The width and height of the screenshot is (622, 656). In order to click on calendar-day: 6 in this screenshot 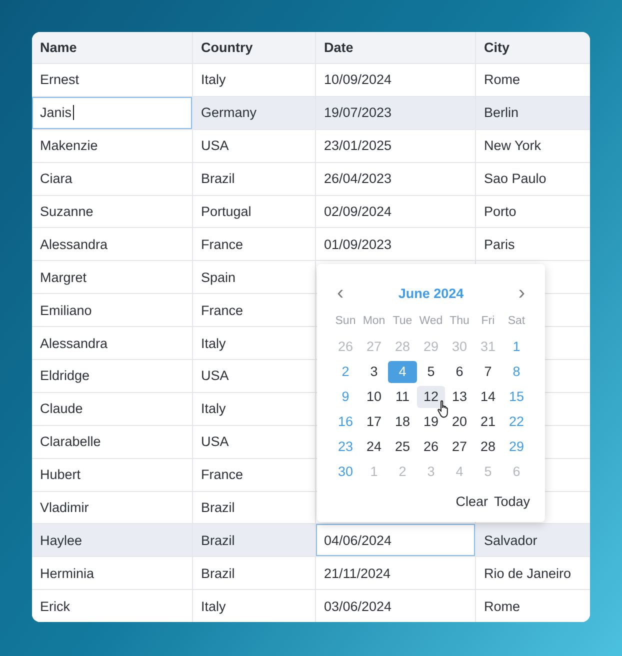, I will do `click(459, 371)`.